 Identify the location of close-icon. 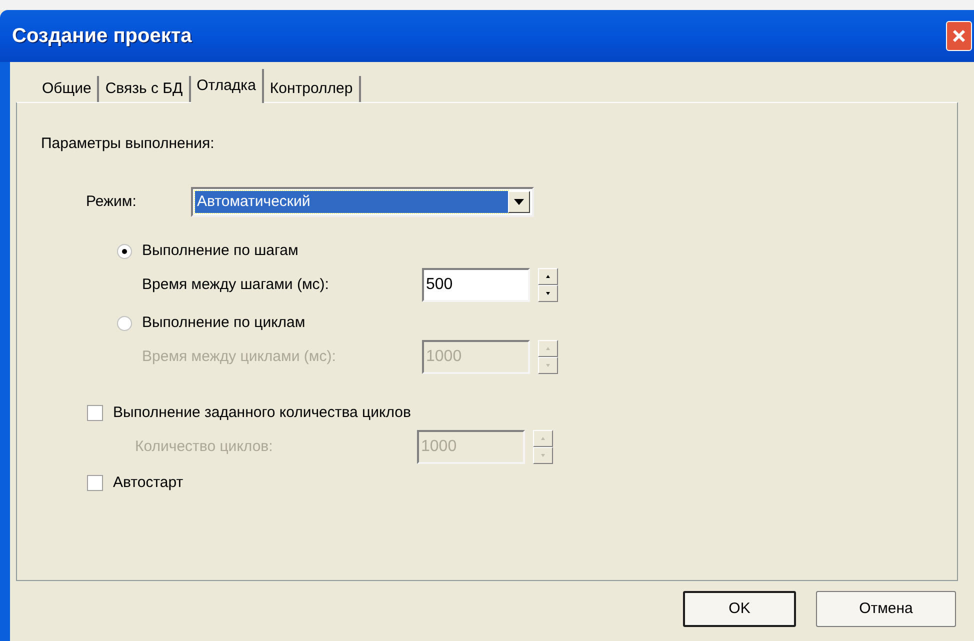
(959, 36).